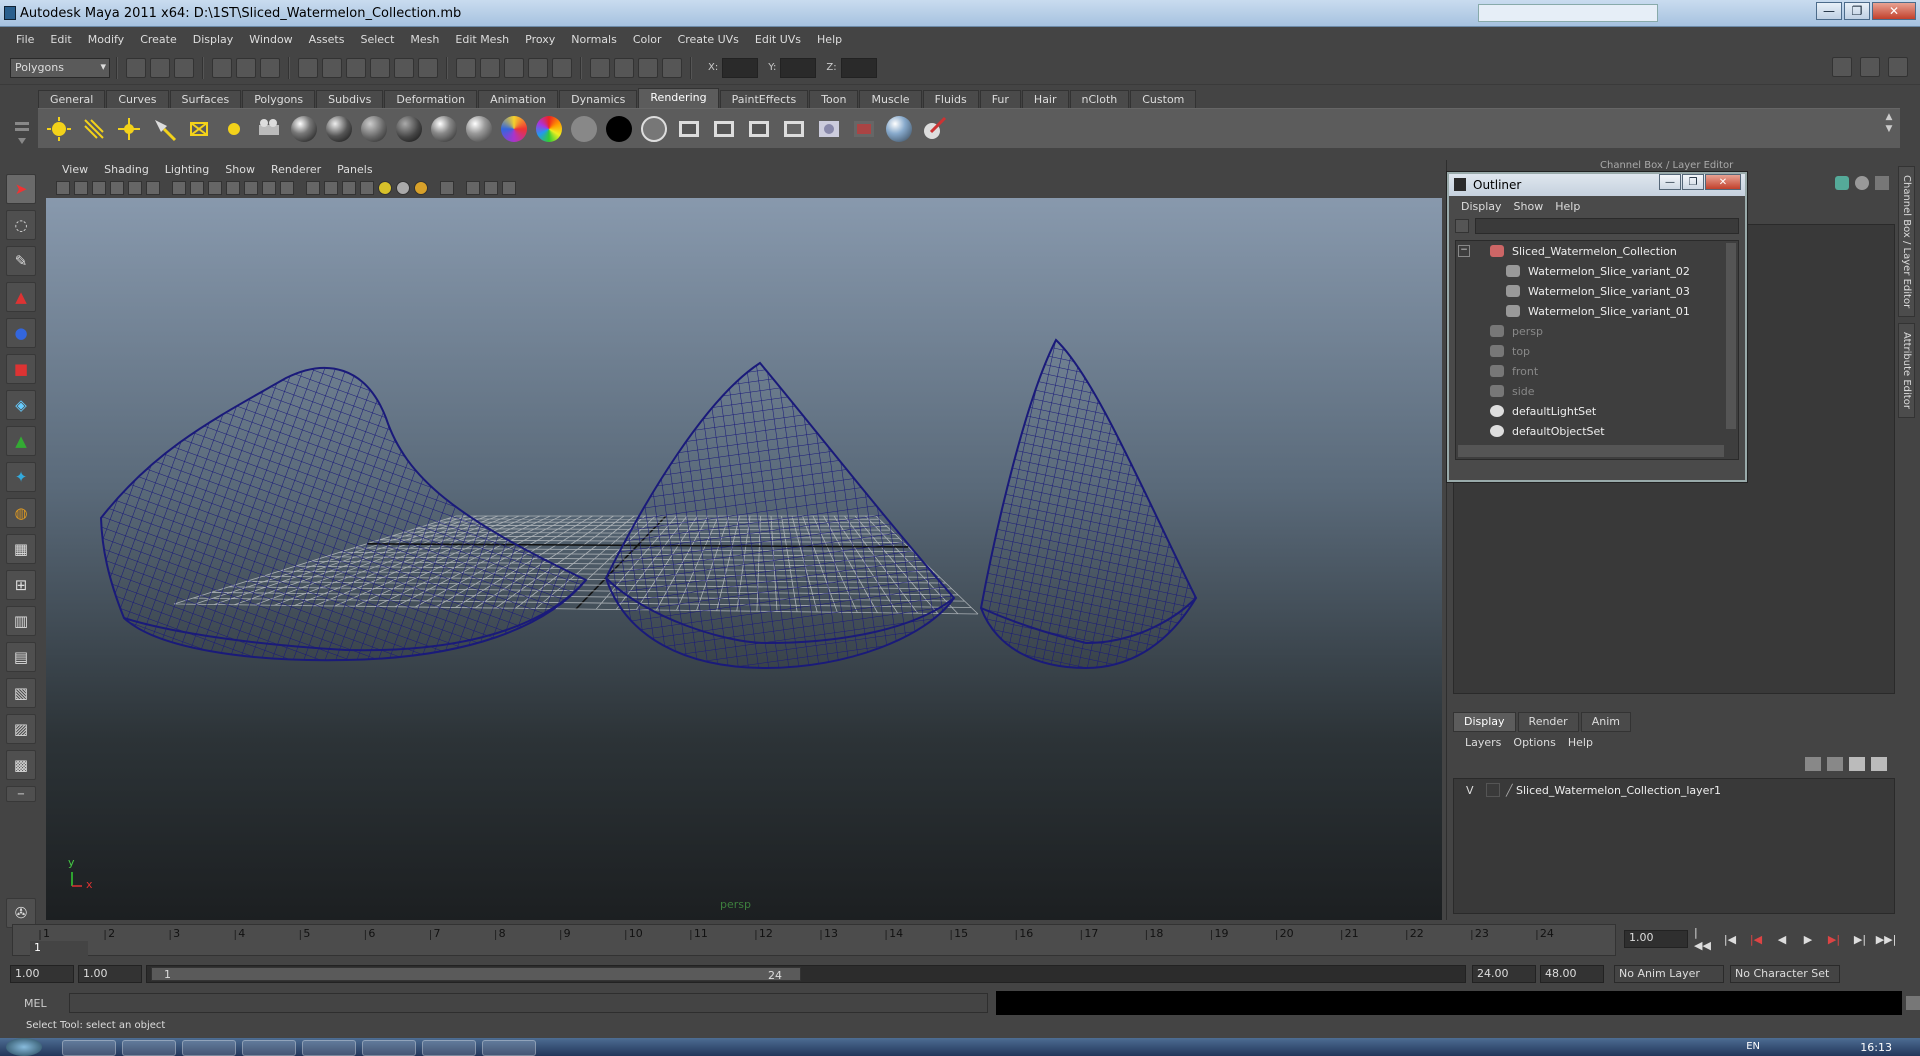  What do you see at coordinates (21, 621) in the screenshot?
I see `persp-outliner-layout-icon: ▥` at bounding box center [21, 621].